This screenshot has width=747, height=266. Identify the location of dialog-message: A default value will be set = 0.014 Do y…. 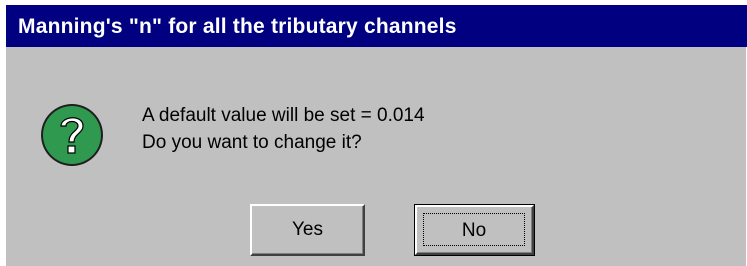
(283, 129).